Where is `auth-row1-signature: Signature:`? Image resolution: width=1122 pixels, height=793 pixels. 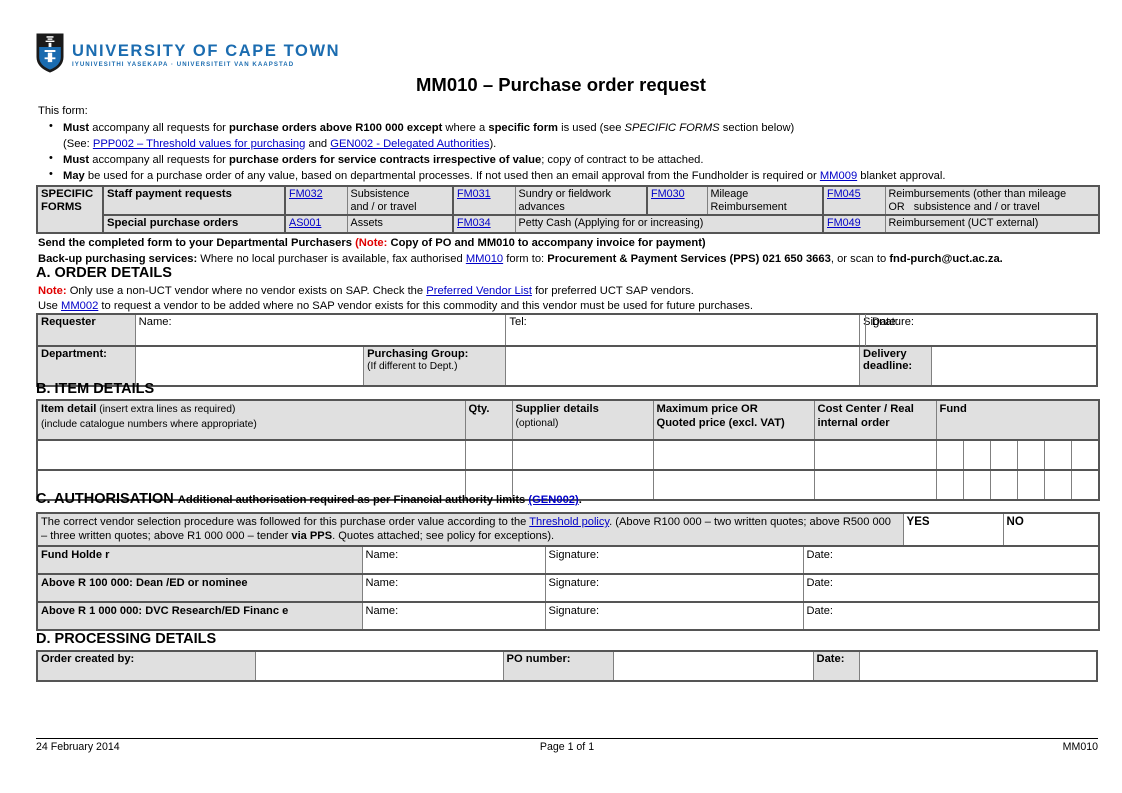
auth-row1-signature: Signature: is located at coordinates (674, 587).